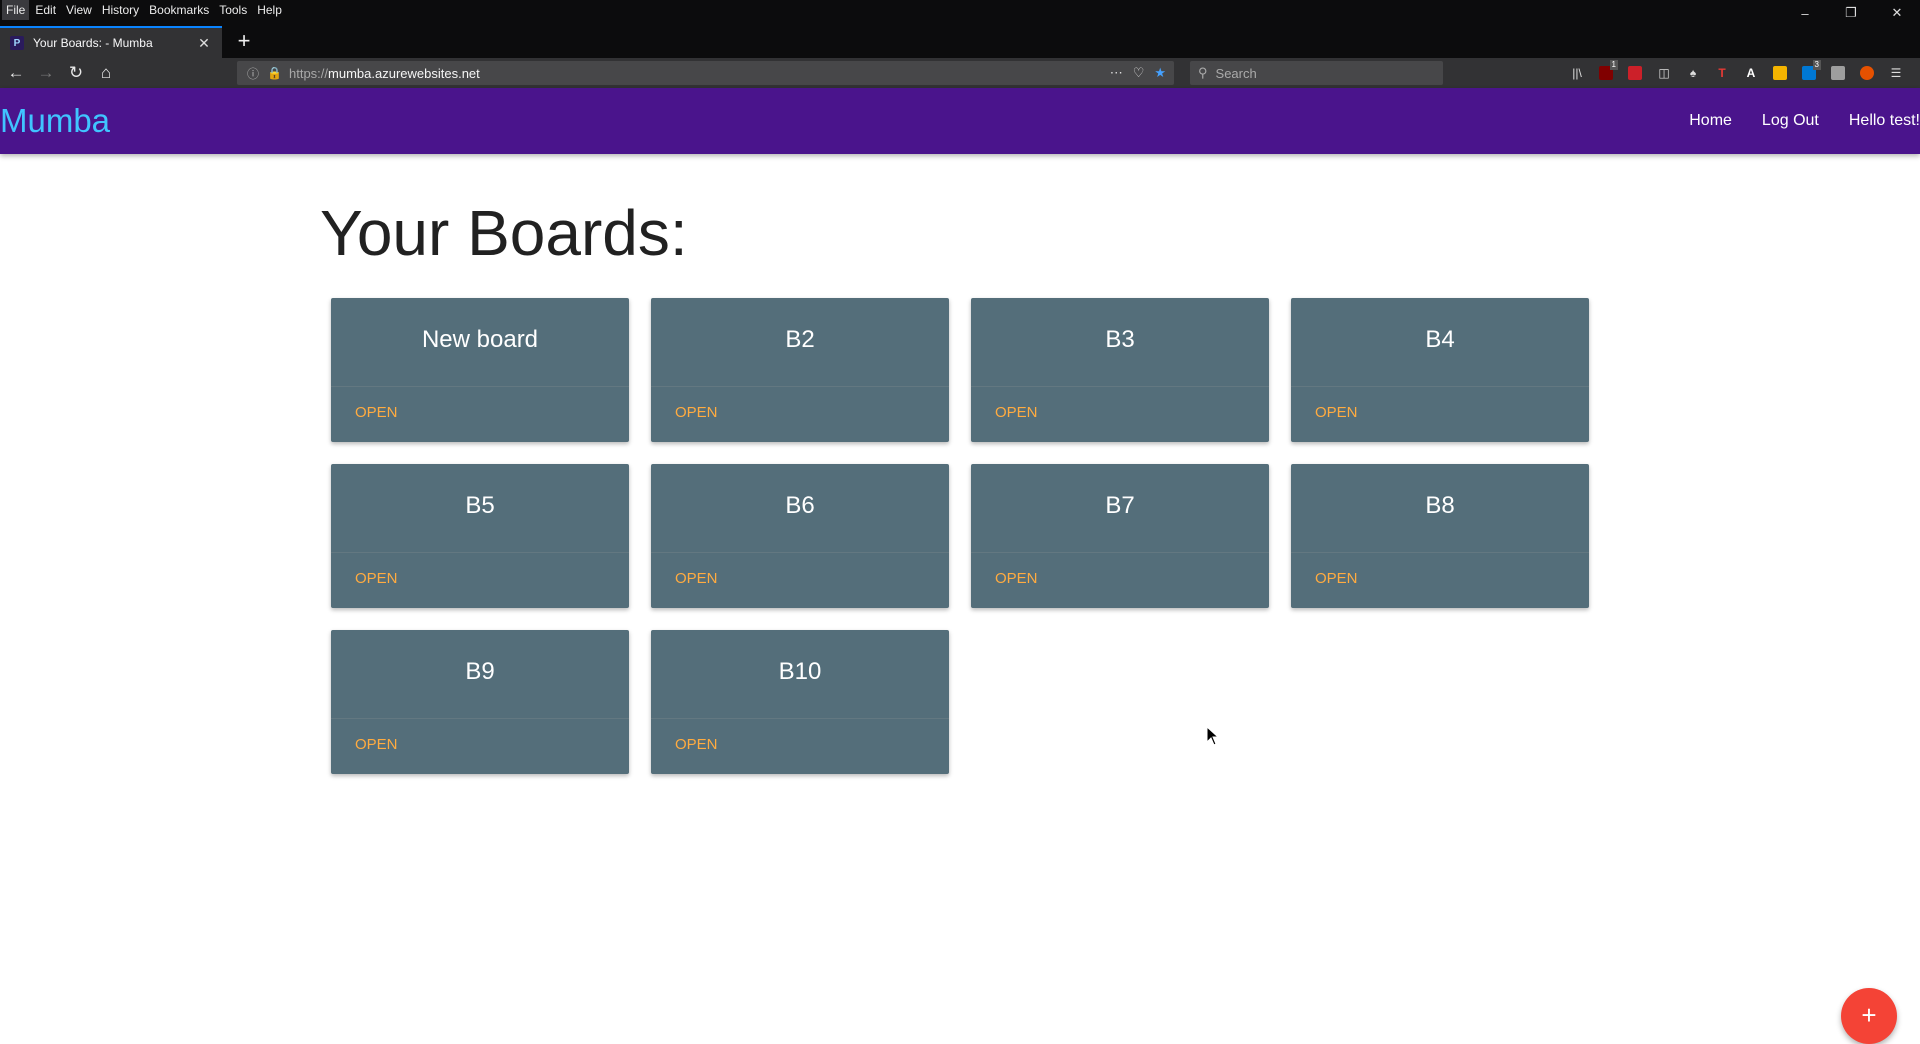  Describe the element at coordinates (76, 73) in the screenshot. I see `reload-icon: ↻` at that location.